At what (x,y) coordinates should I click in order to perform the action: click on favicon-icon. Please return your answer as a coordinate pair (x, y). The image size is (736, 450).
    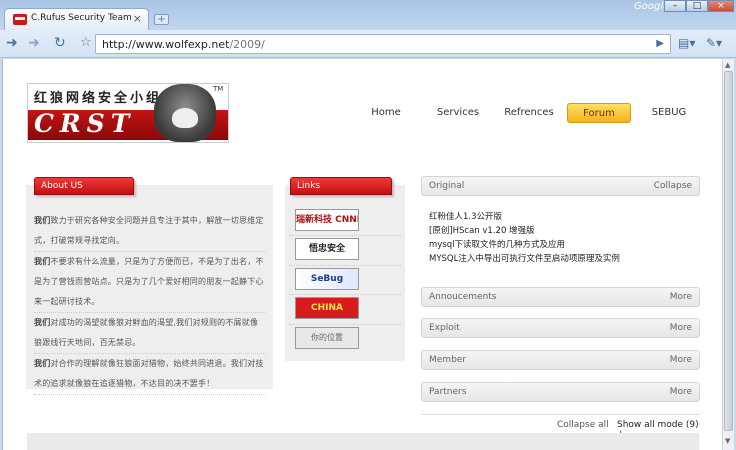
    Looking at the image, I should click on (20, 19).